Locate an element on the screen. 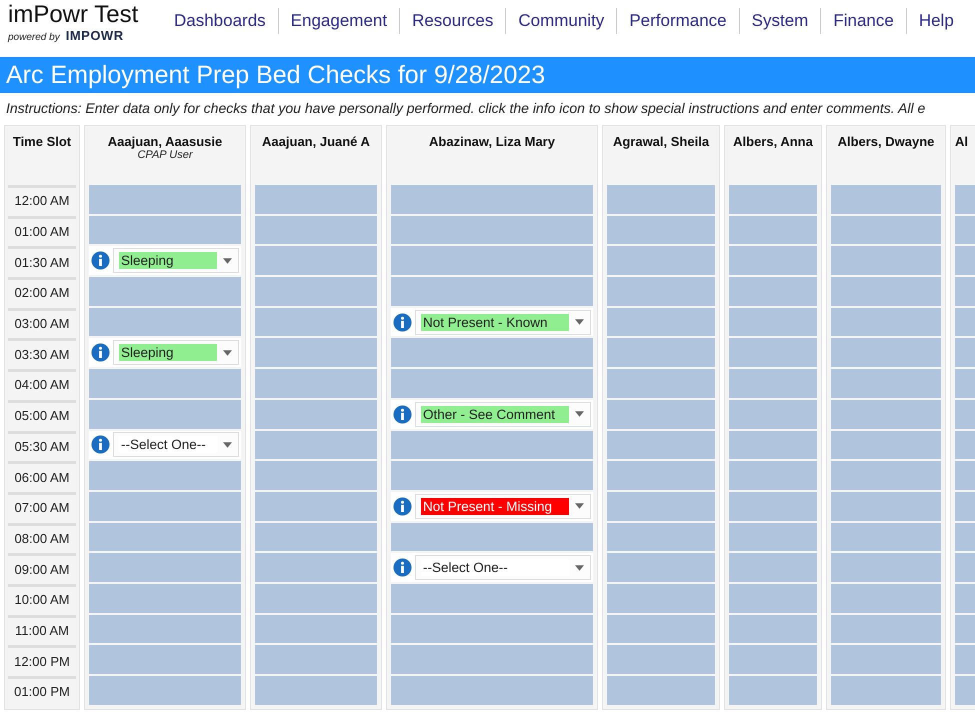  nav-link: Help is located at coordinates (936, 21).